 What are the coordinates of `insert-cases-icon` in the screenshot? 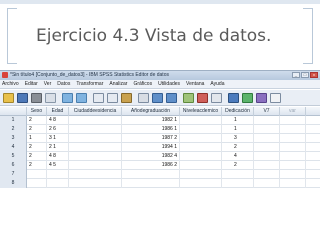 It's located at (157, 98).